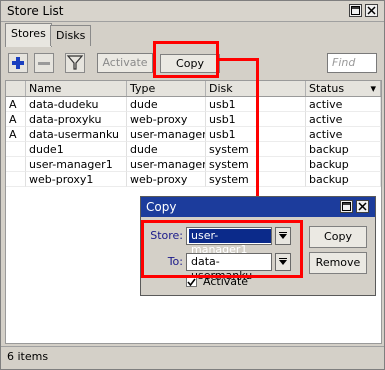 The height and width of the screenshot is (370, 385). What do you see at coordinates (125, 63) in the screenshot?
I see `activate-button: Activate` at bounding box center [125, 63].